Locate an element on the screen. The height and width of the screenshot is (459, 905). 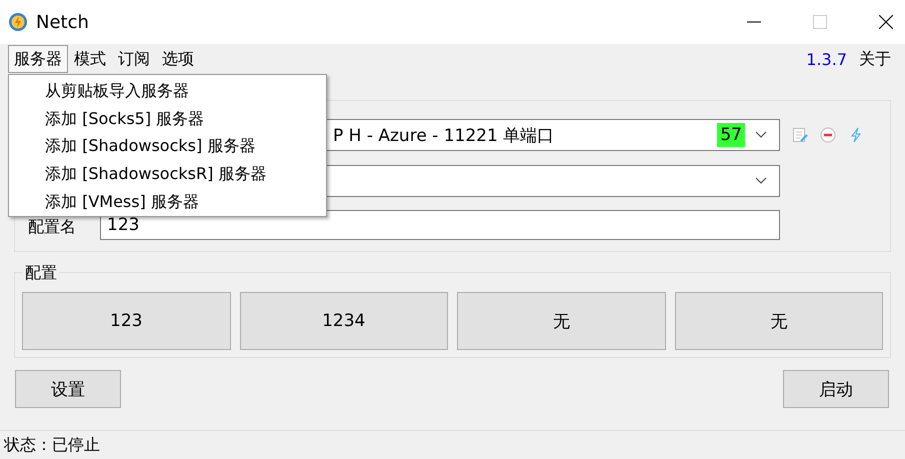
latency-badge: 57 is located at coordinates (731, 135).